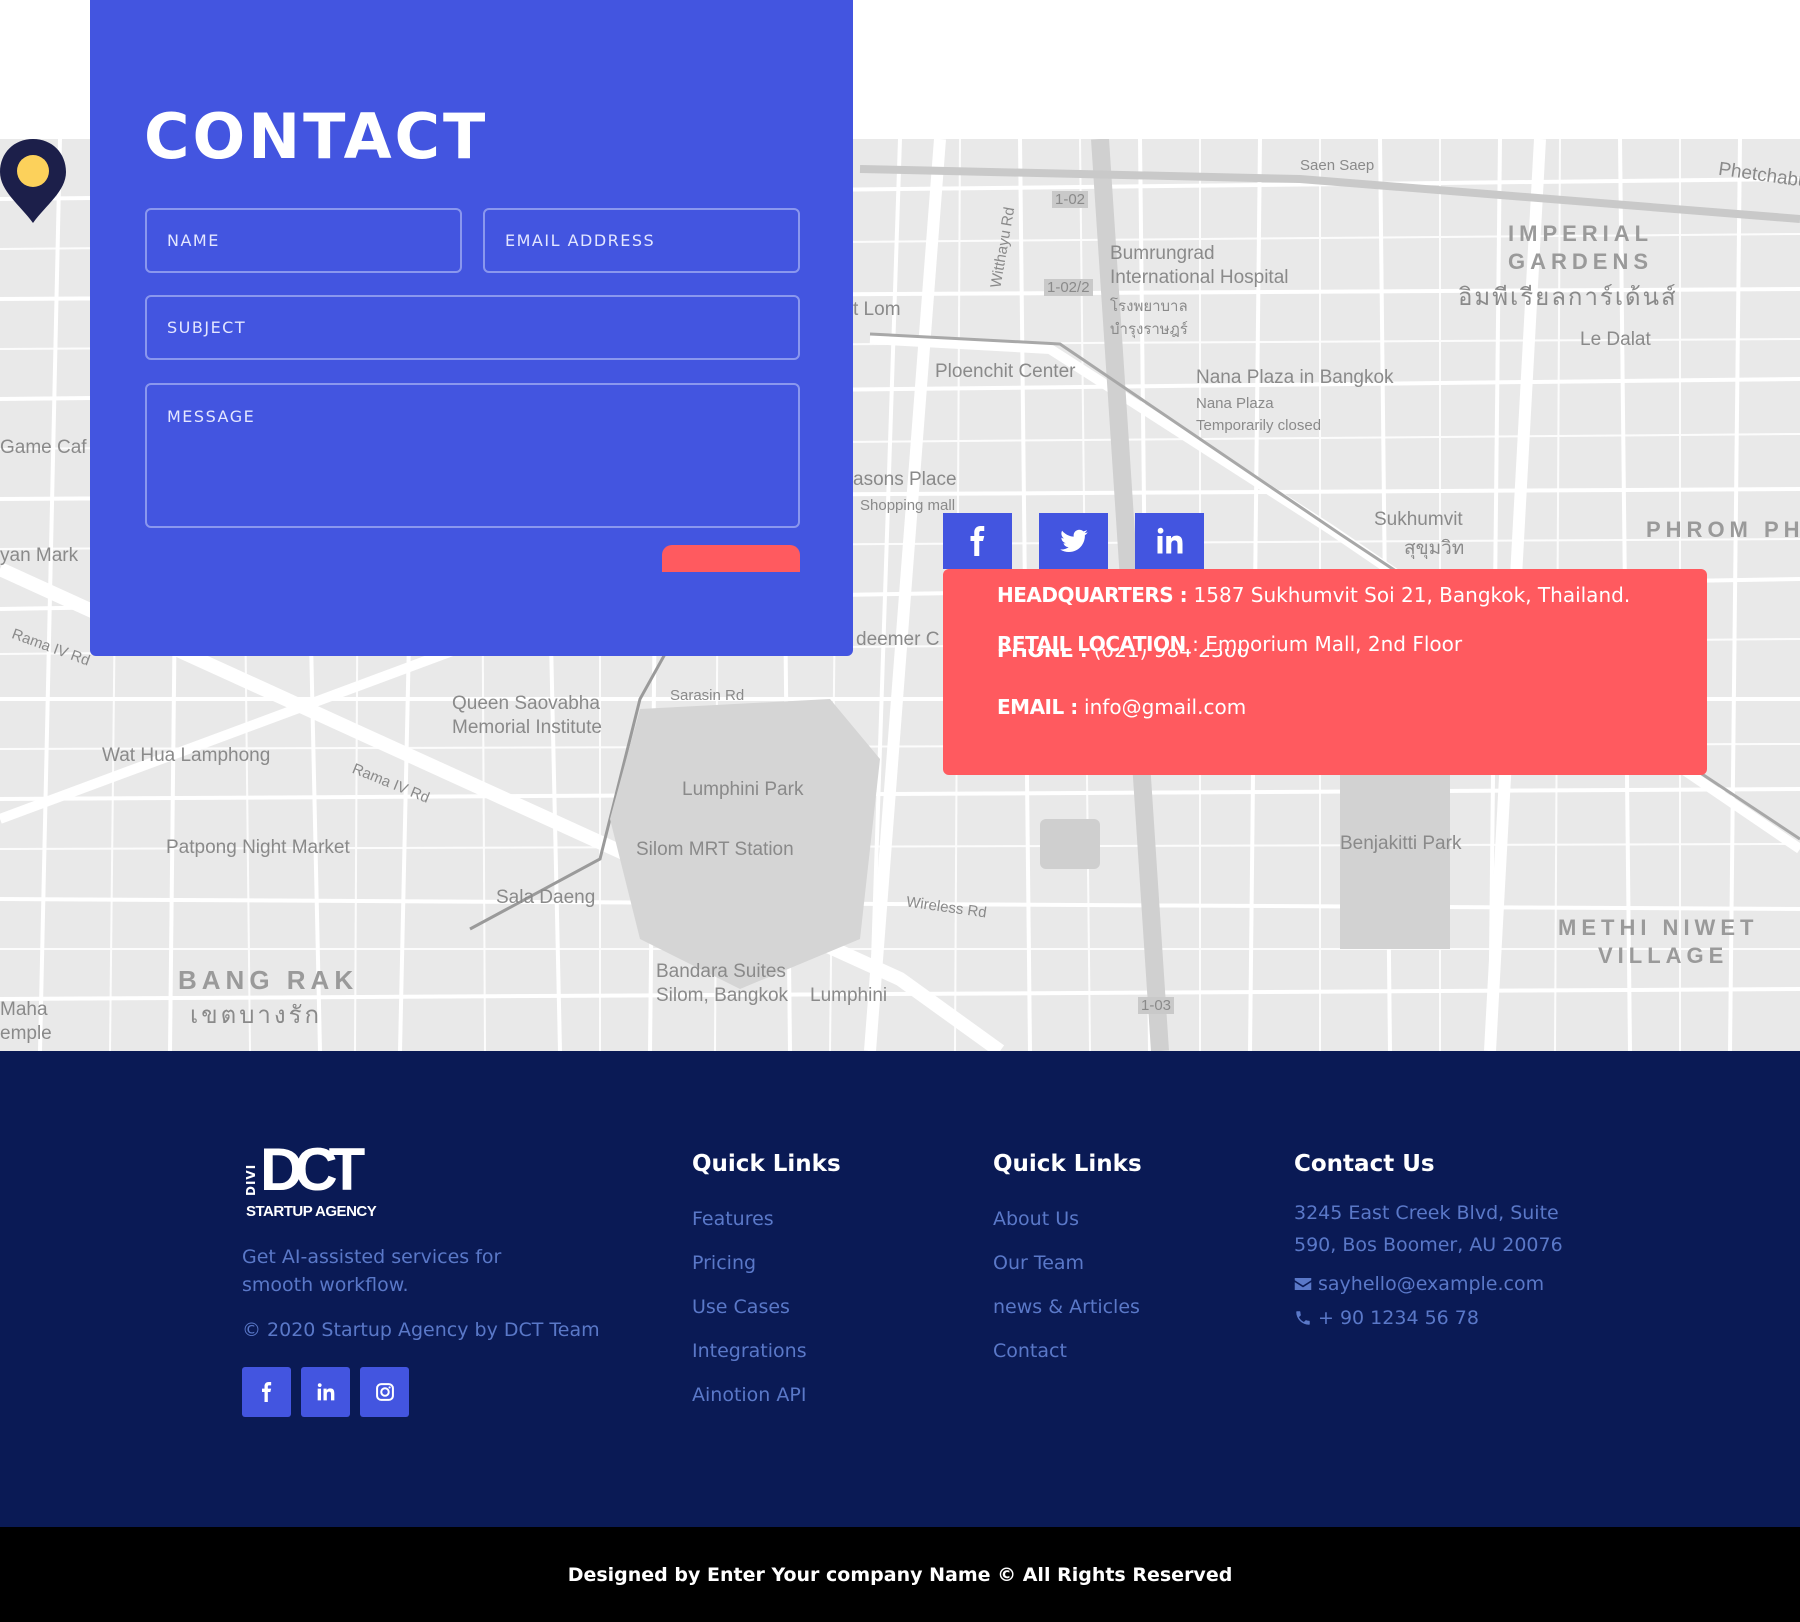 This screenshot has height=1622, width=1800. I want to click on map-linkedin-button, so click(1169, 541).